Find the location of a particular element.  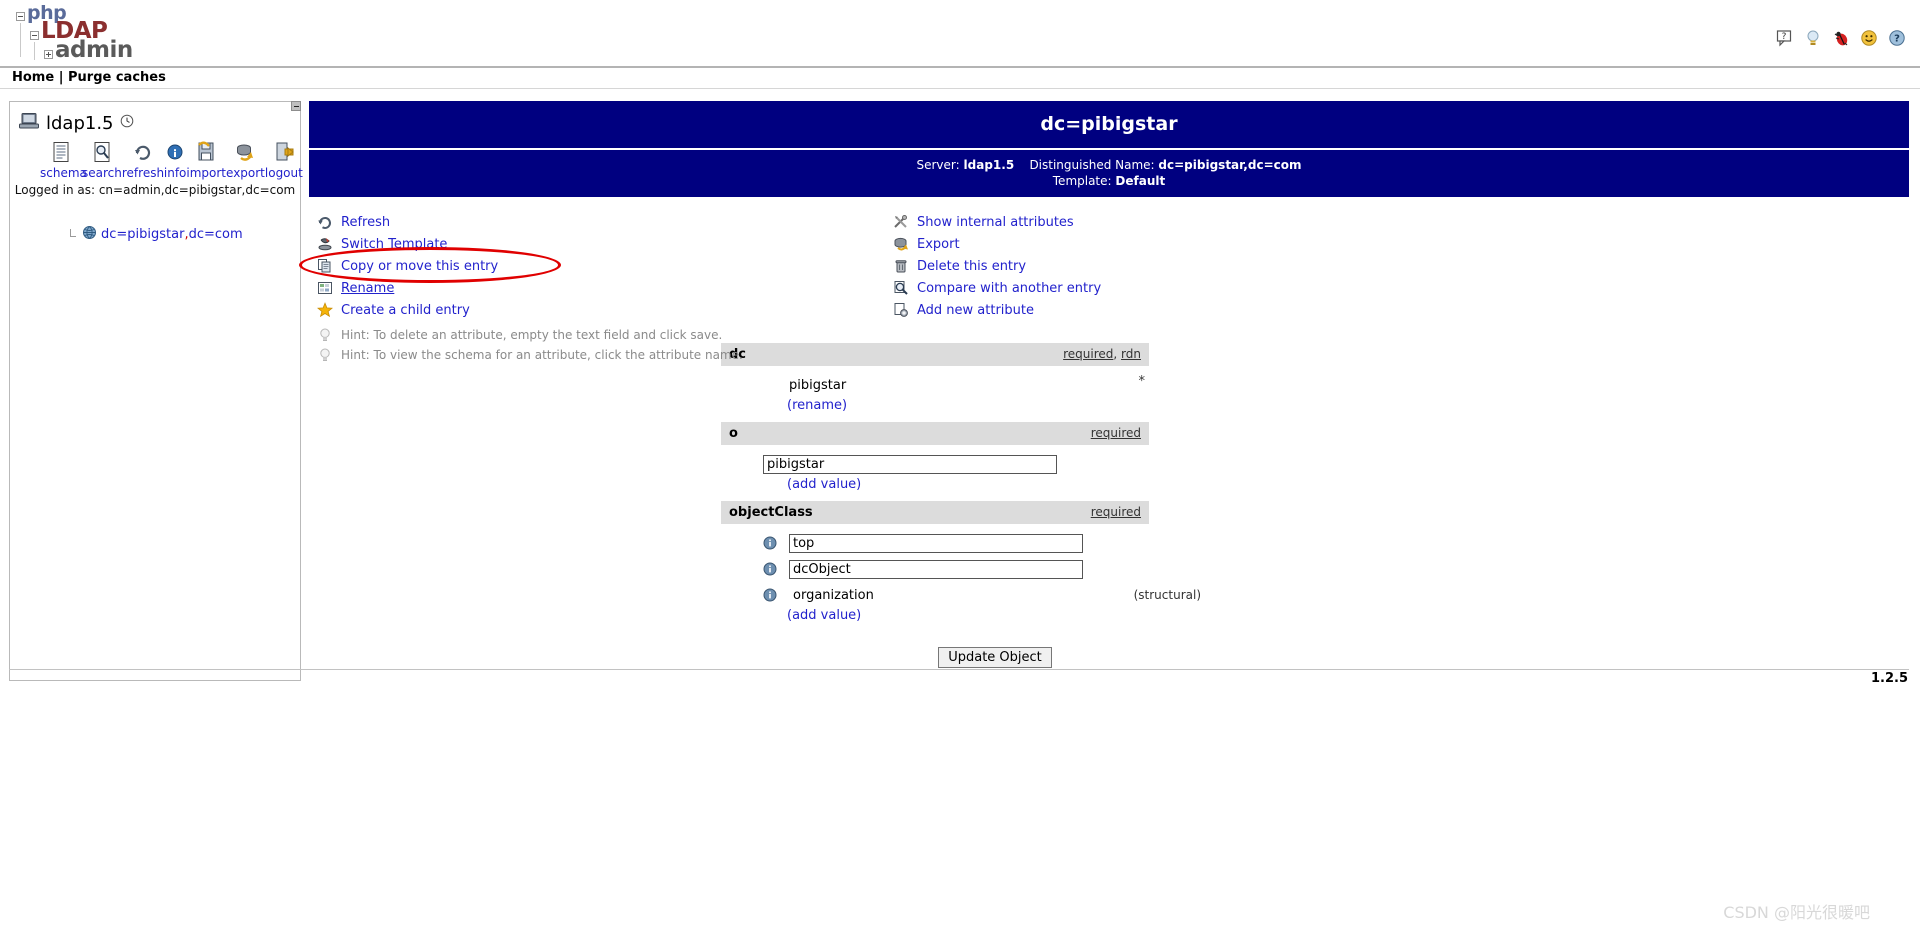

version-label: 1.2.5 is located at coordinates (1889, 678).